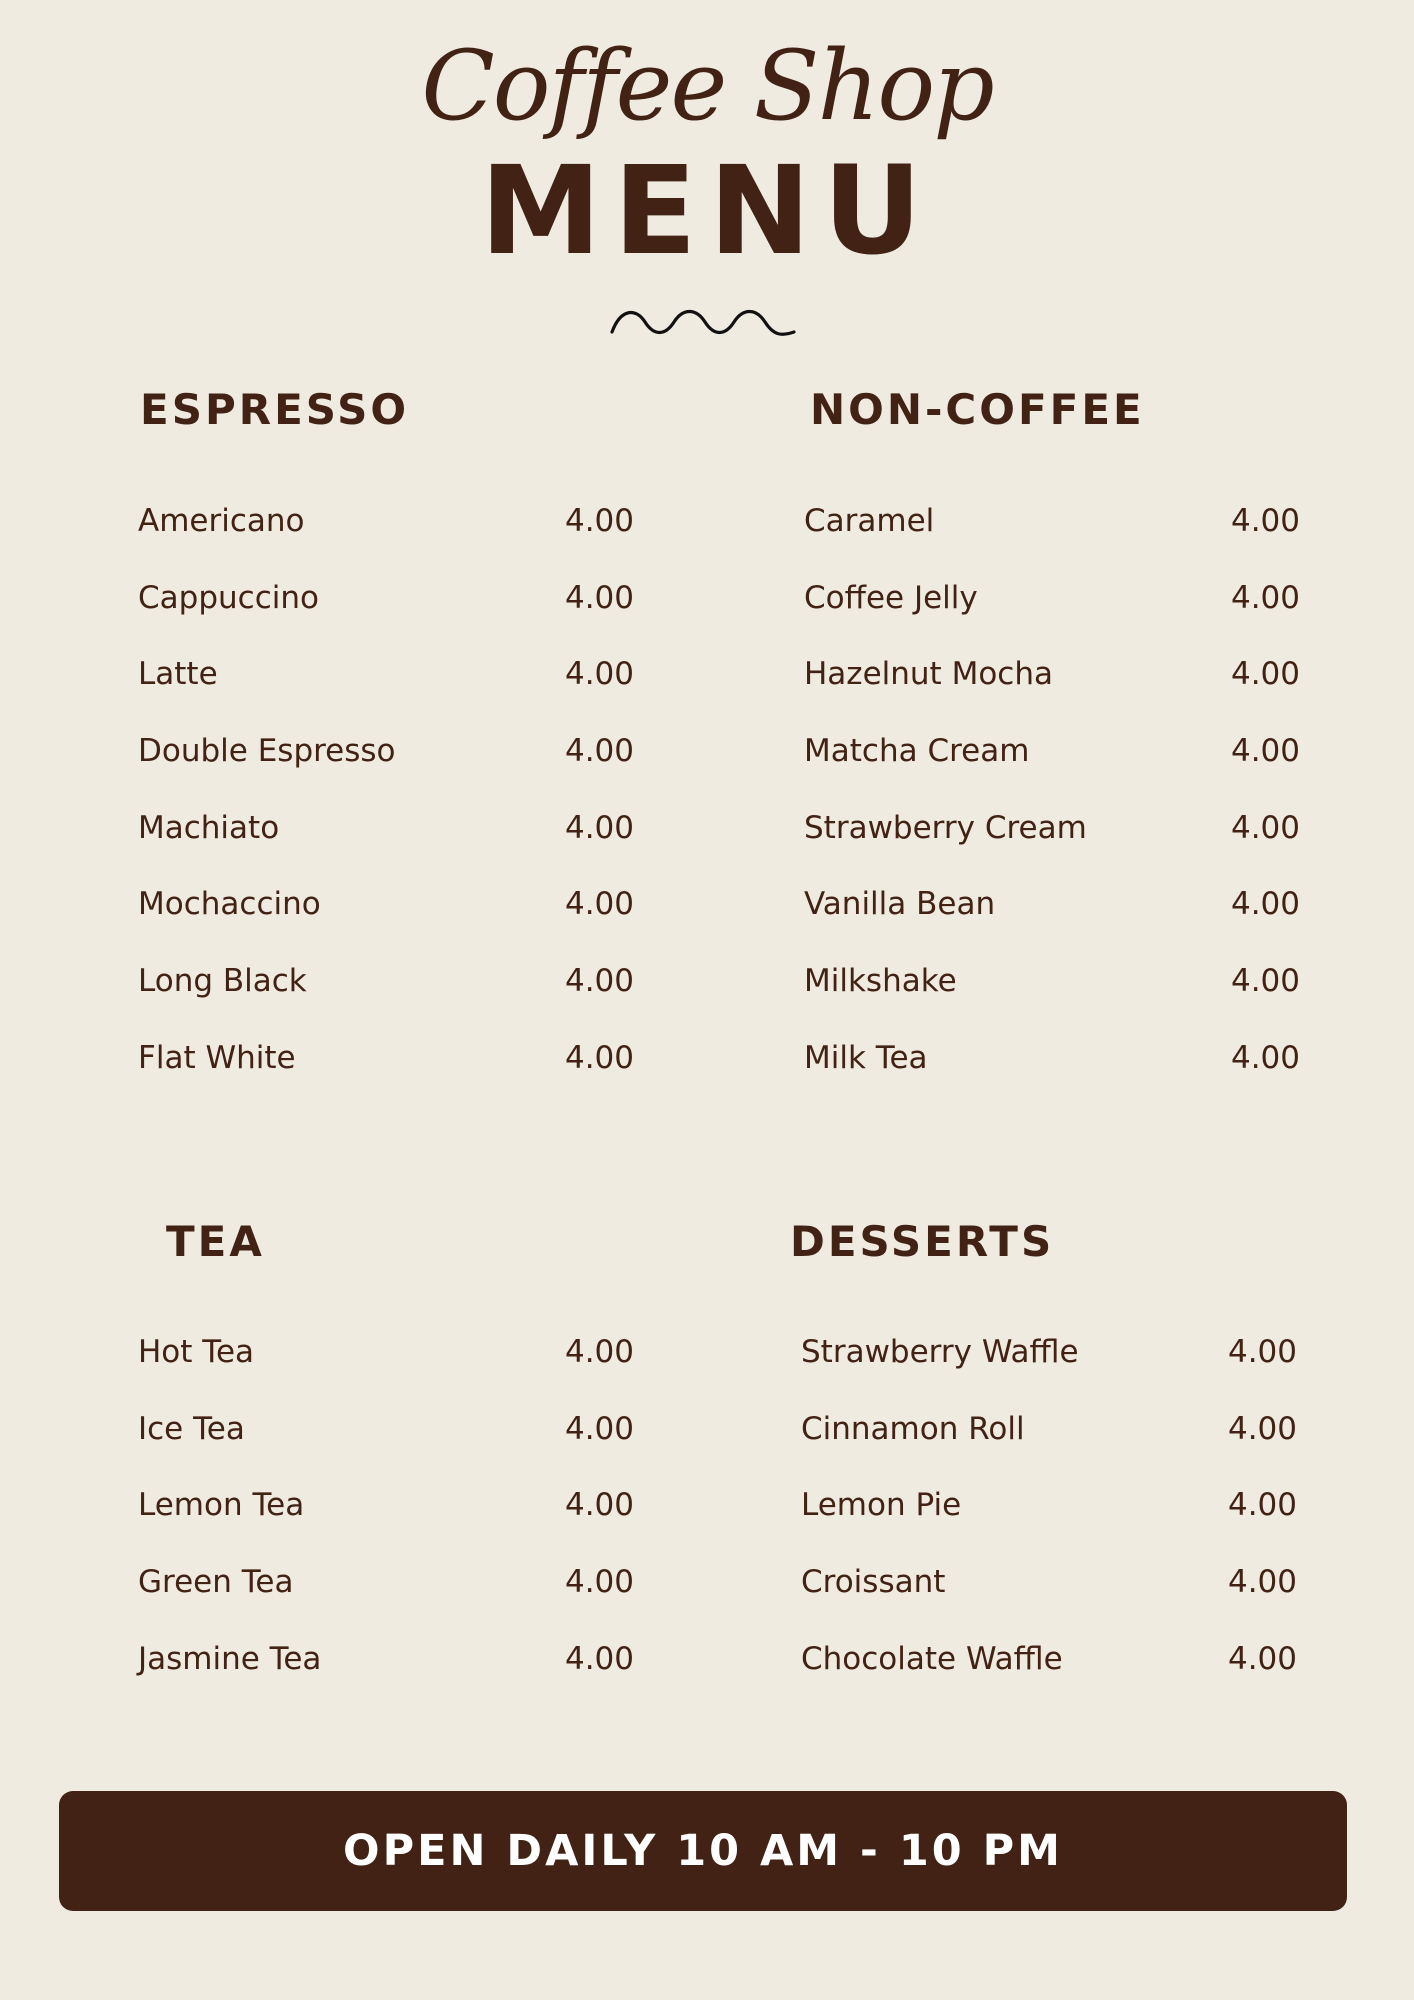 The image size is (1414, 2000). Describe the element at coordinates (866, 1057) in the screenshot. I see `item-name: Milk Tea` at that location.